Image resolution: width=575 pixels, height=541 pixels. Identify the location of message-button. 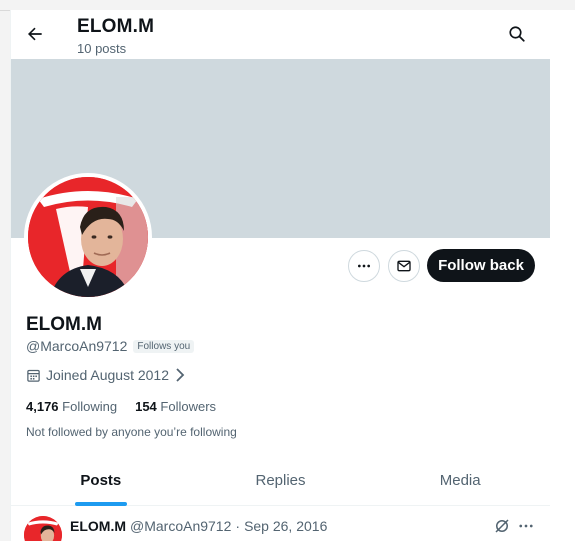
(404, 266).